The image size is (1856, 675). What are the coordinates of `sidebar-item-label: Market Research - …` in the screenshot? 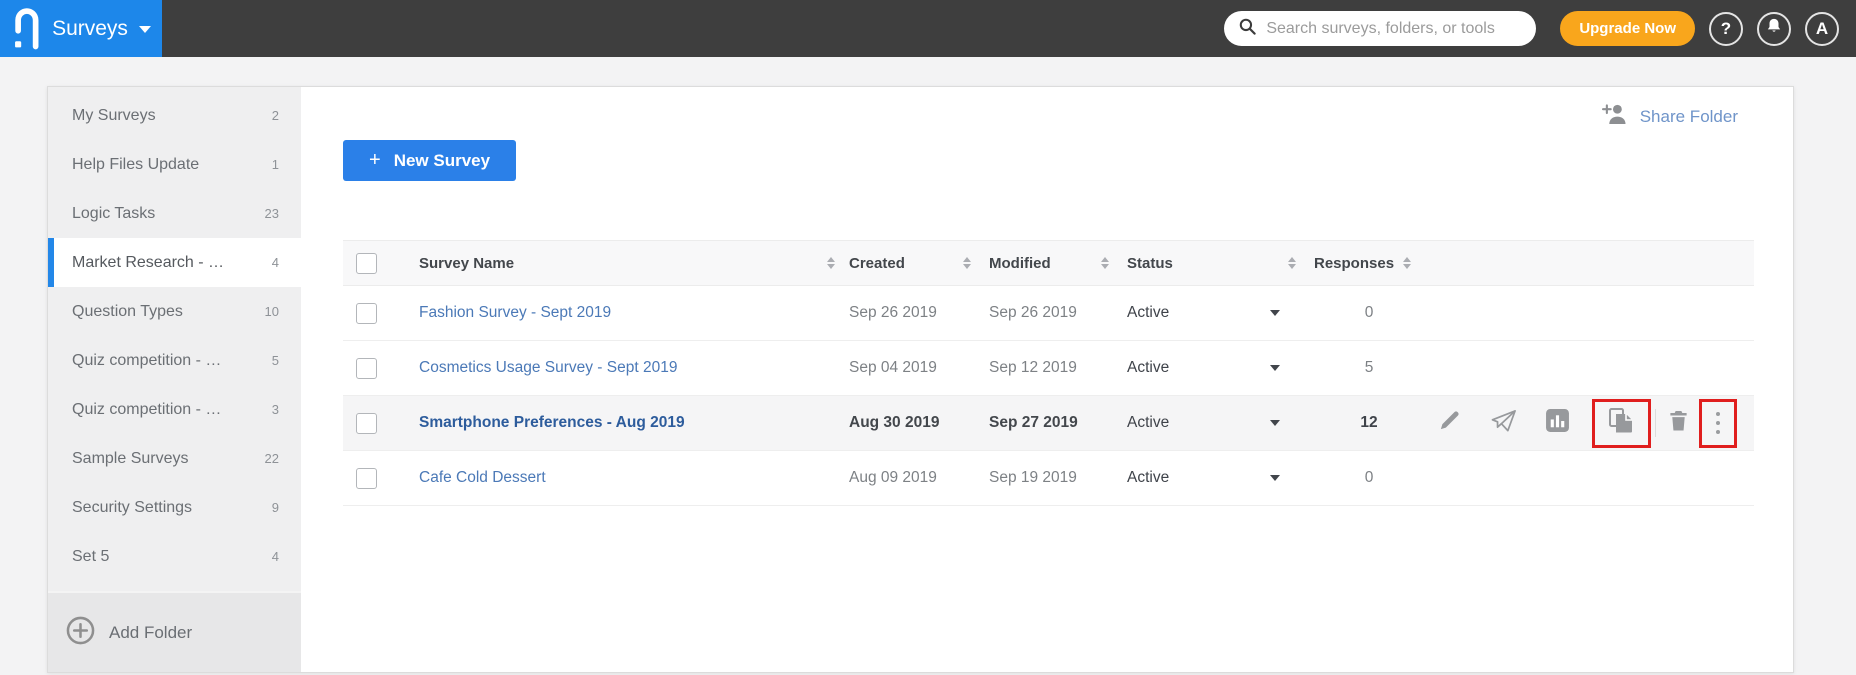 It's located at (148, 262).